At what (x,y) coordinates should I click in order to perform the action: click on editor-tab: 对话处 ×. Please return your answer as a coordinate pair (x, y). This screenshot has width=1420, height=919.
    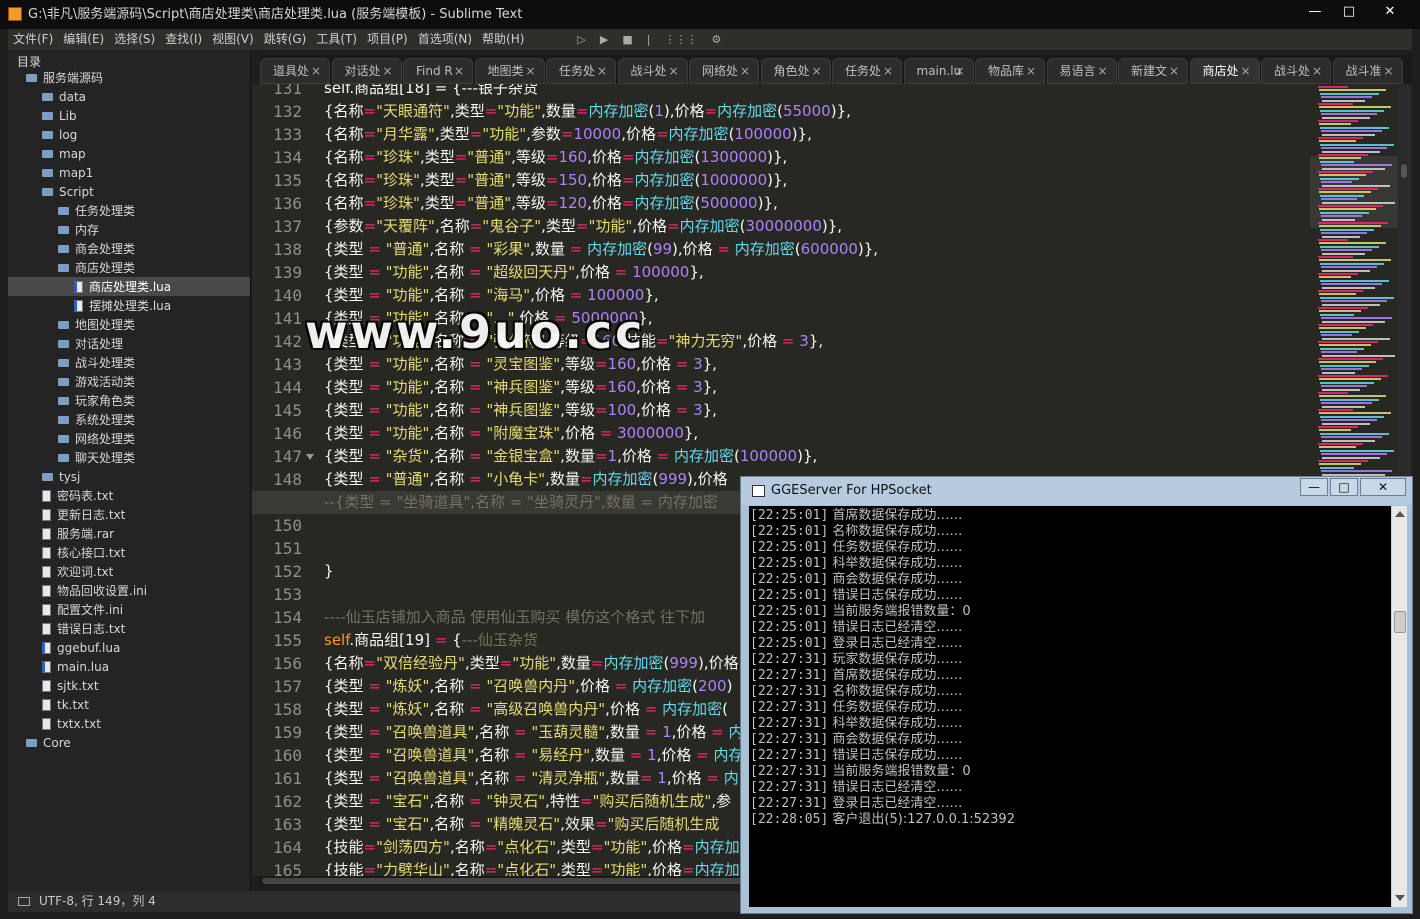
    Looking at the image, I should click on (366, 71).